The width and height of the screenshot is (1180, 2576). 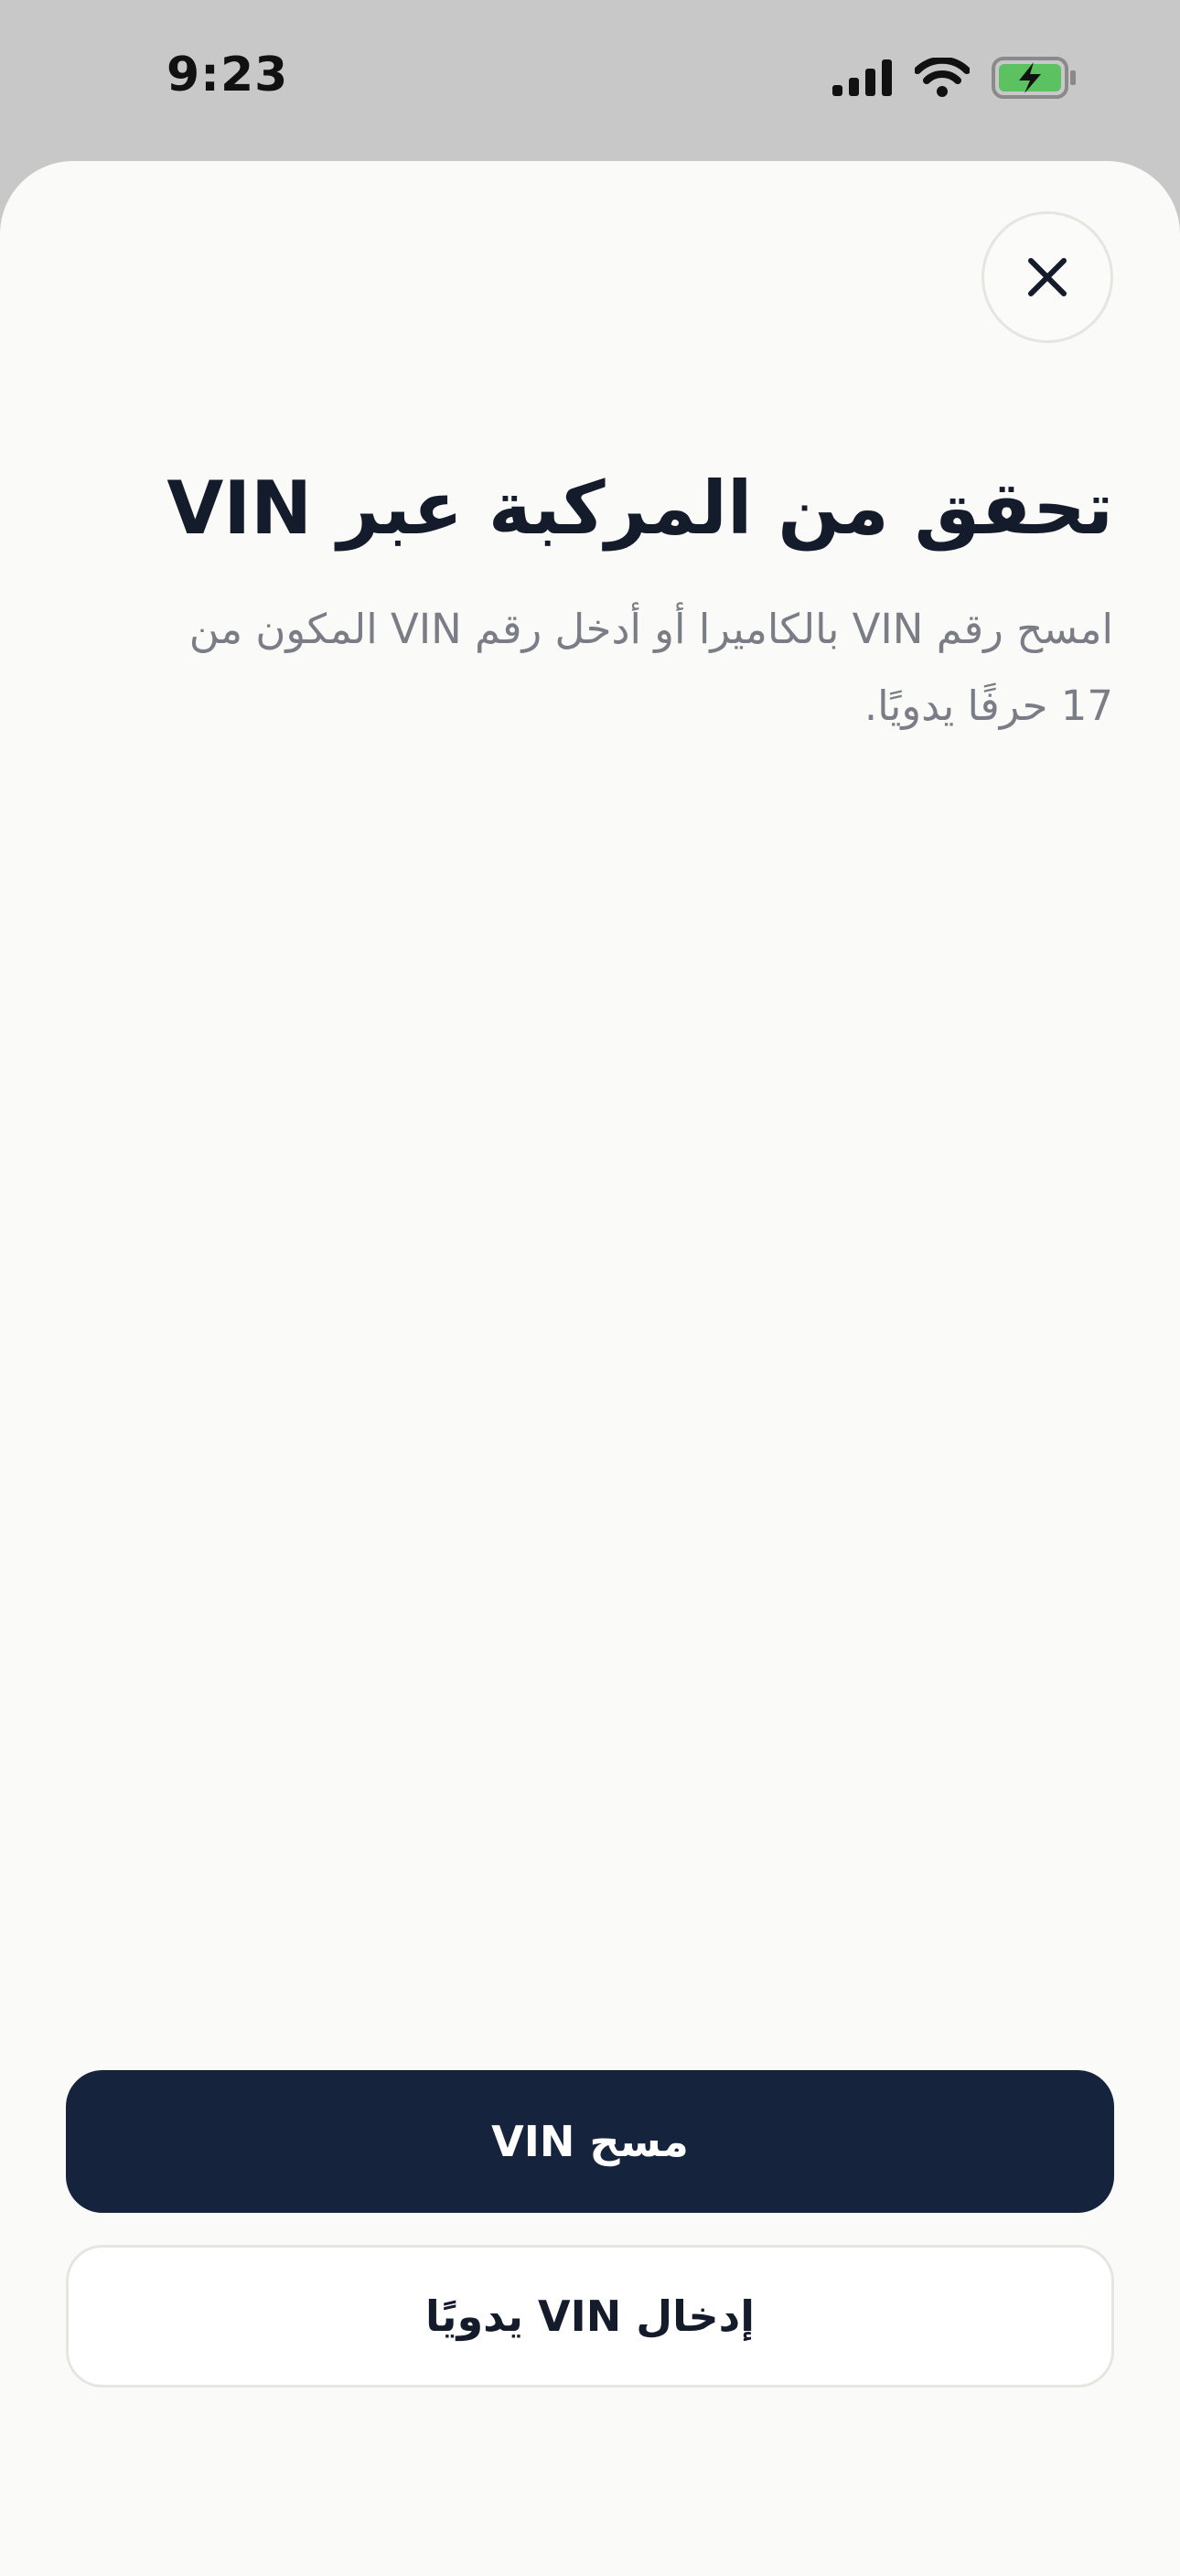 What do you see at coordinates (1034, 78) in the screenshot?
I see `battery-charging-icon` at bounding box center [1034, 78].